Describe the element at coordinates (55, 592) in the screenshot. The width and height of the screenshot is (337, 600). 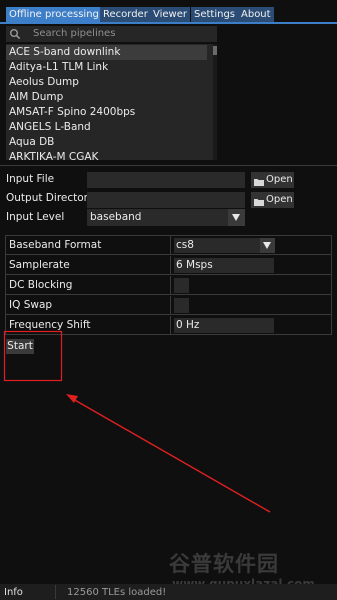
I see `status-divider` at that location.